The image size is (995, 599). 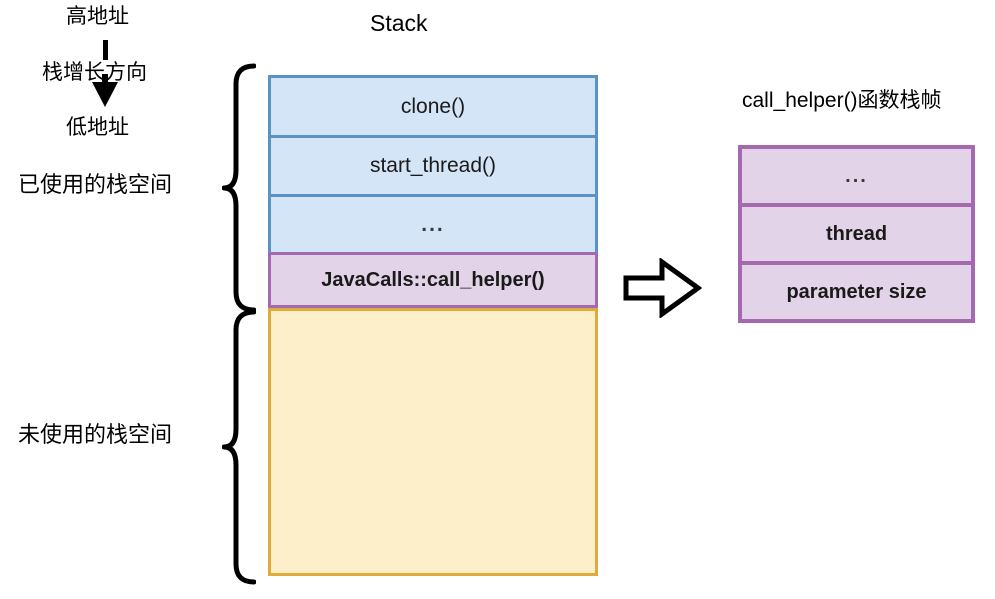 I want to click on detail-panel-column: ... thread parameter size, so click(x=856, y=234).